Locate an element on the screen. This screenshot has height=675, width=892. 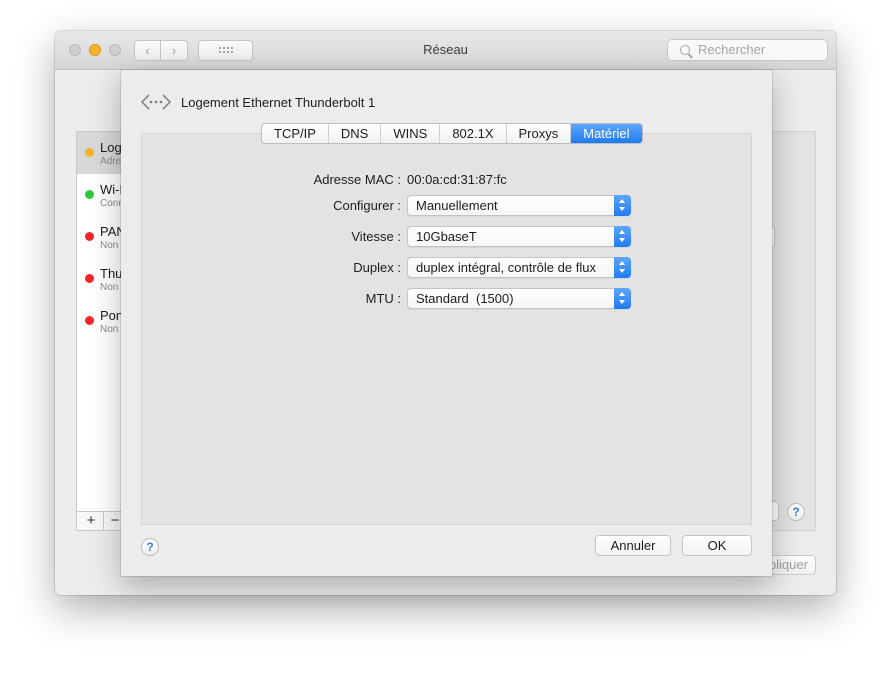
speed-popup: 10GbaseT is located at coordinates (519, 236).